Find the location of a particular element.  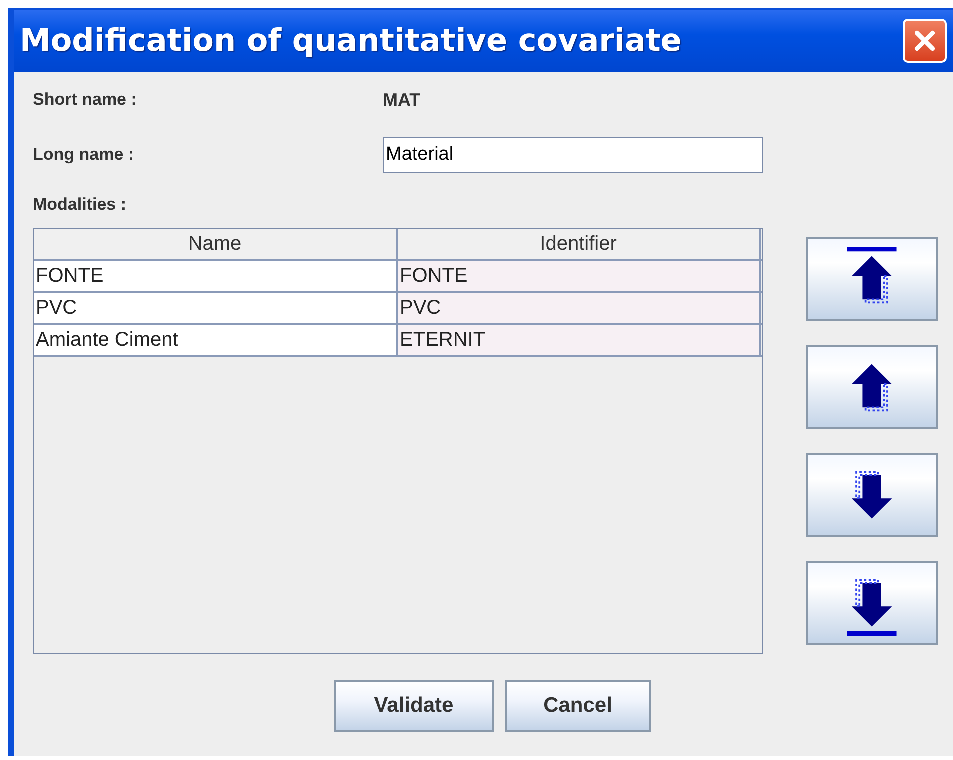

field-label: Modalities : is located at coordinates (80, 205).